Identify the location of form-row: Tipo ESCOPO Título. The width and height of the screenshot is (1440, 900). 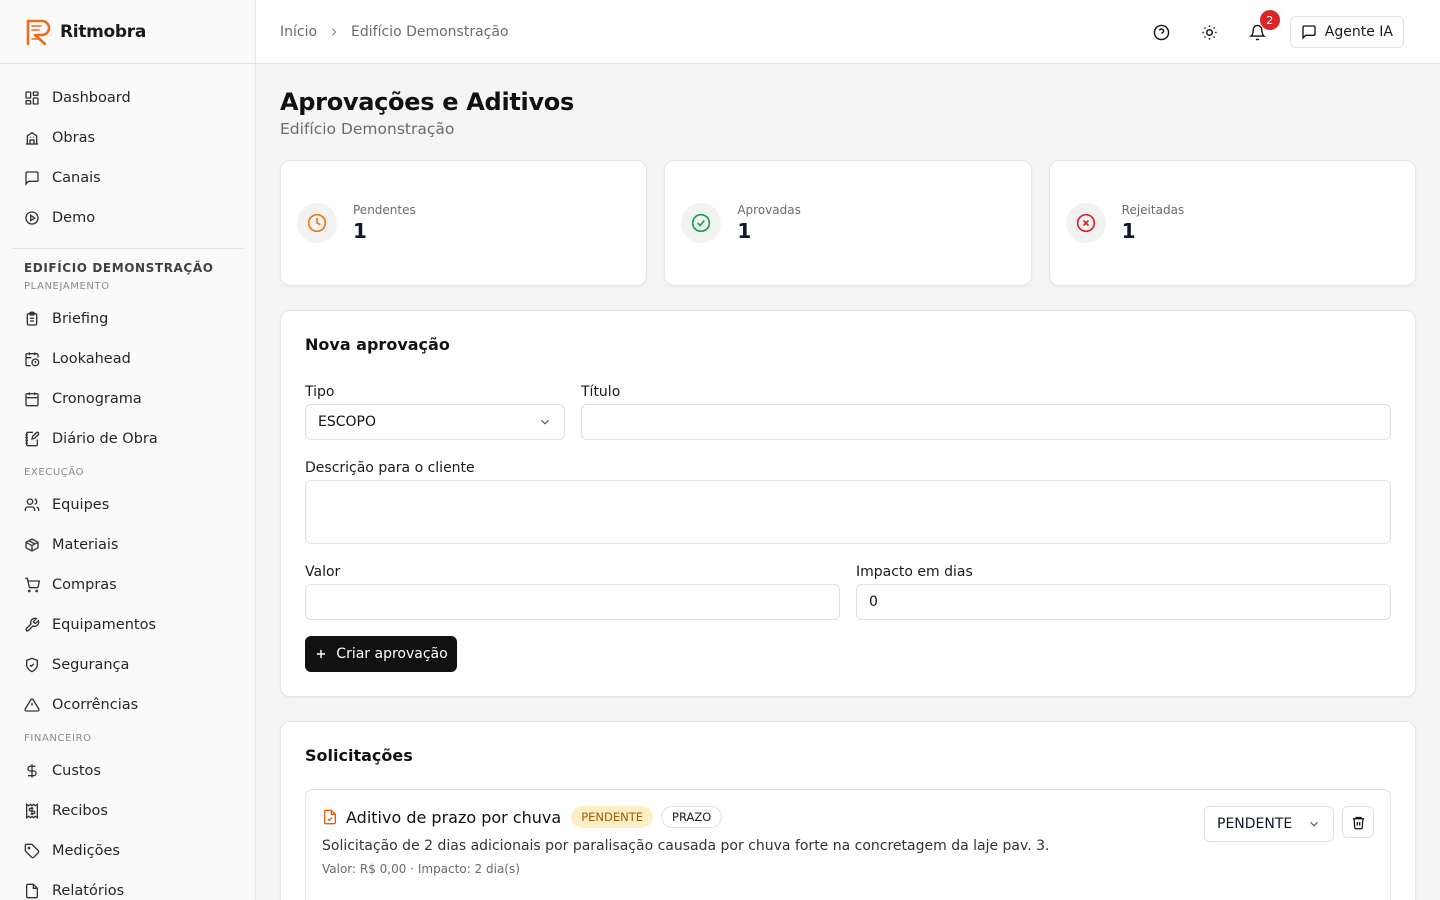
(848, 412).